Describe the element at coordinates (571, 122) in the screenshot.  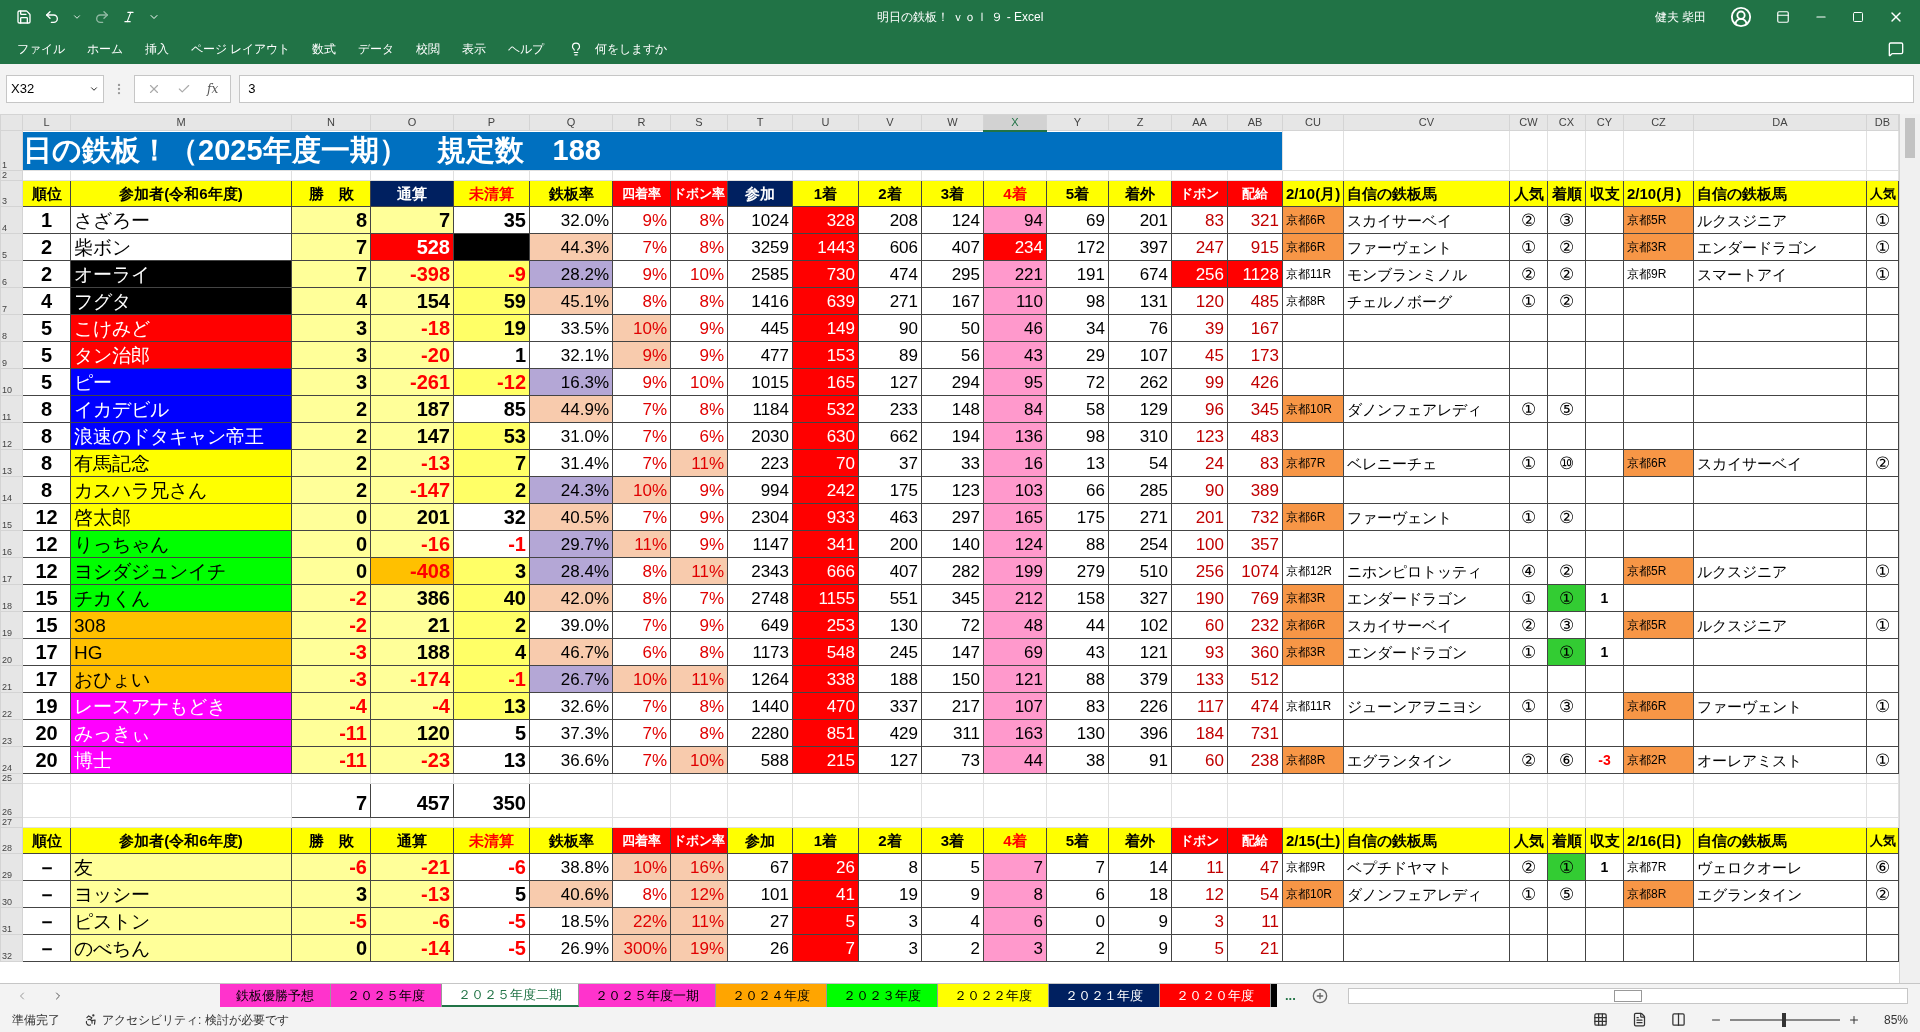
I see `column-header: Q` at that location.